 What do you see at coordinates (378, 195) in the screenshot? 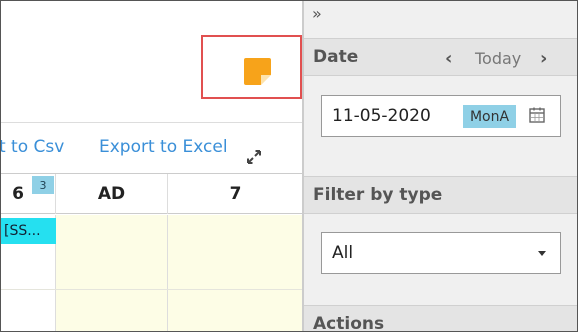
I see `filter-section-title: Filter by type` at bounding box center [378, 195].